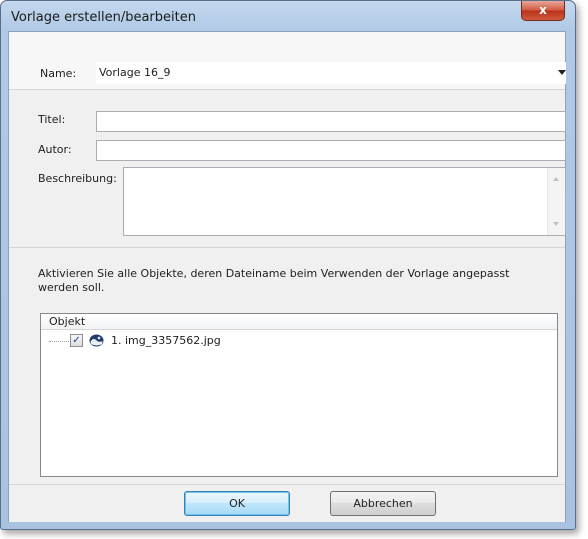 The image size is (588, 539). I want to click on column-header-objekt: Objekt, so click(67, 321).